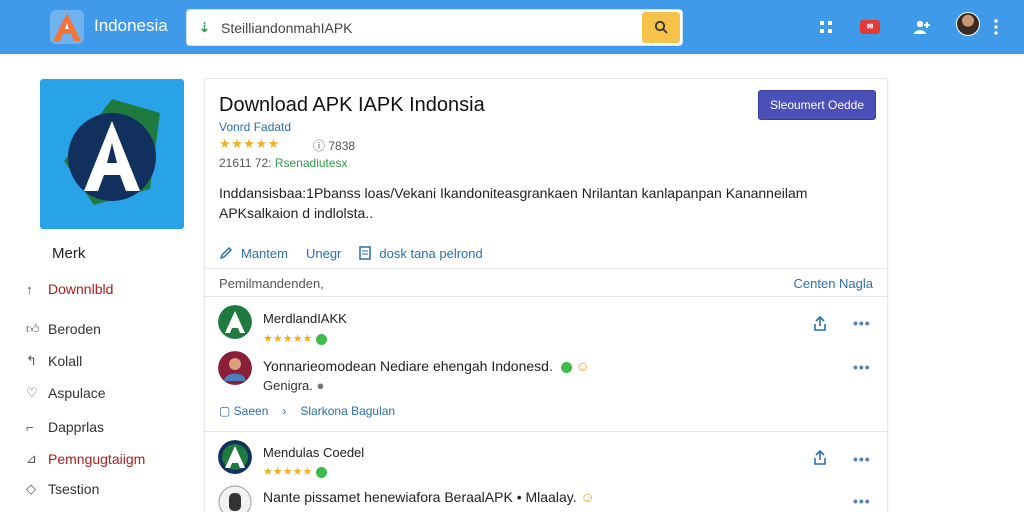 The image size is (1024, 512). Describe the element at coordinates (31, 360) in the screenshot. I see `reply-icon: ↰` at that location.